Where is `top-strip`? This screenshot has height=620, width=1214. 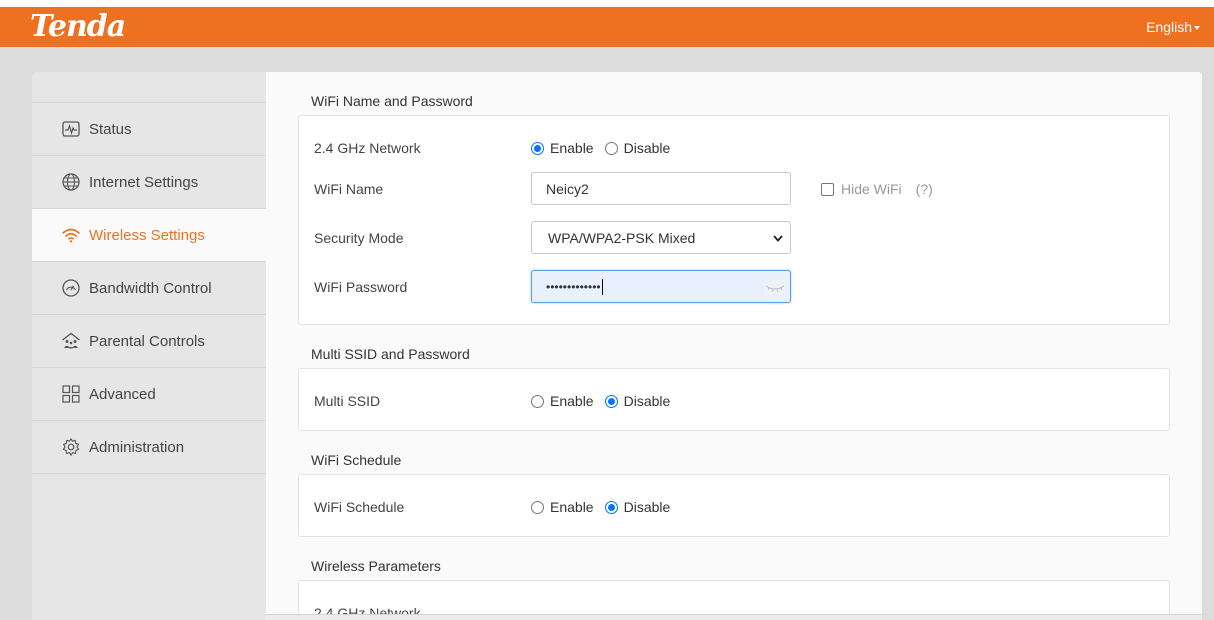
top-strip is located at coordinates (607, 3).